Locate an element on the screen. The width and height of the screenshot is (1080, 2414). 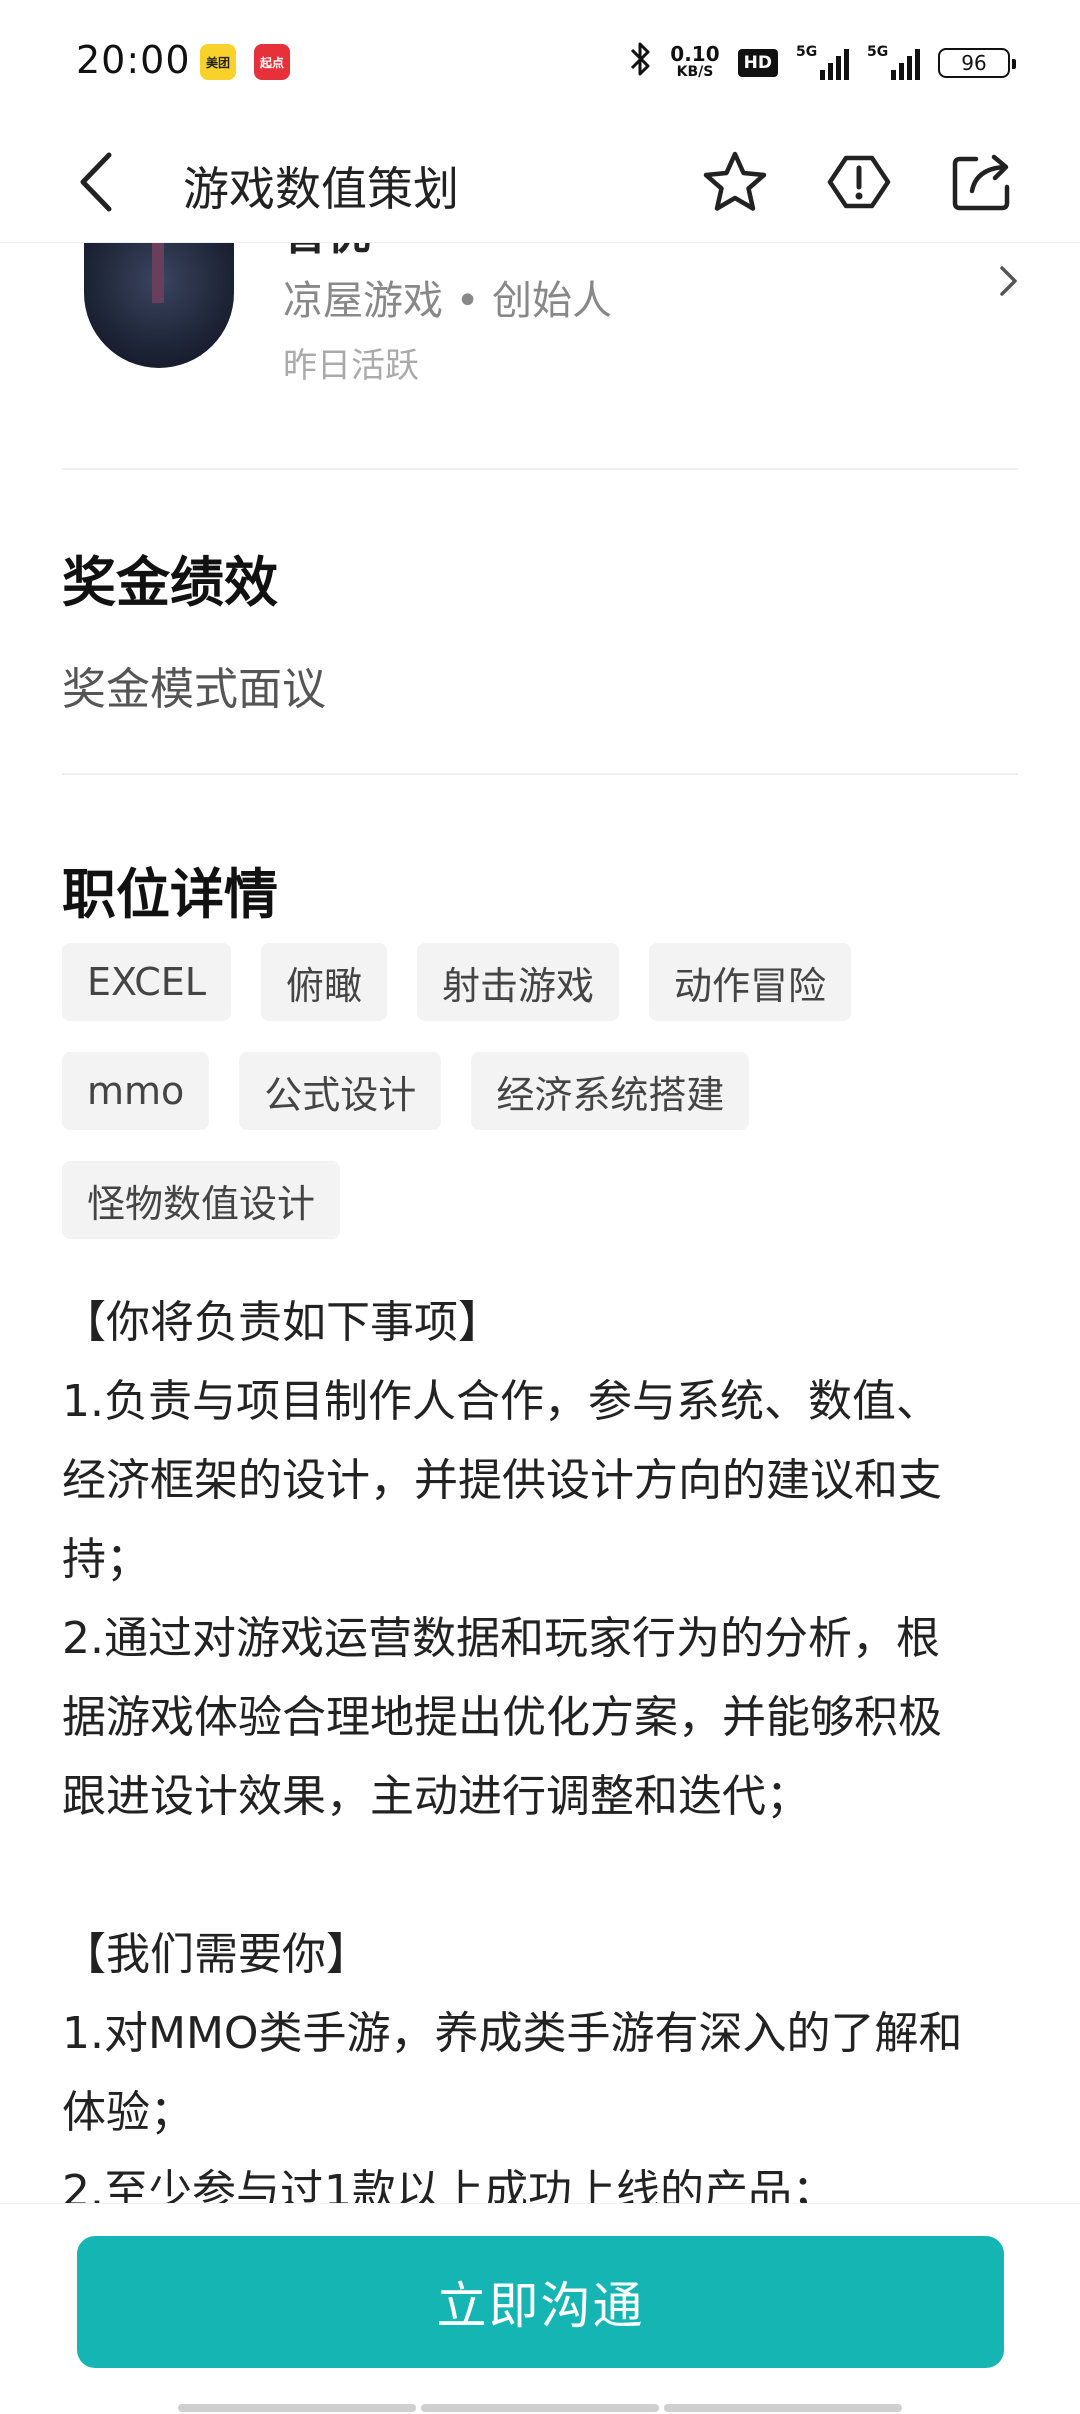
skill-tag: 射击游戏 is located at coordinates (518, 982).